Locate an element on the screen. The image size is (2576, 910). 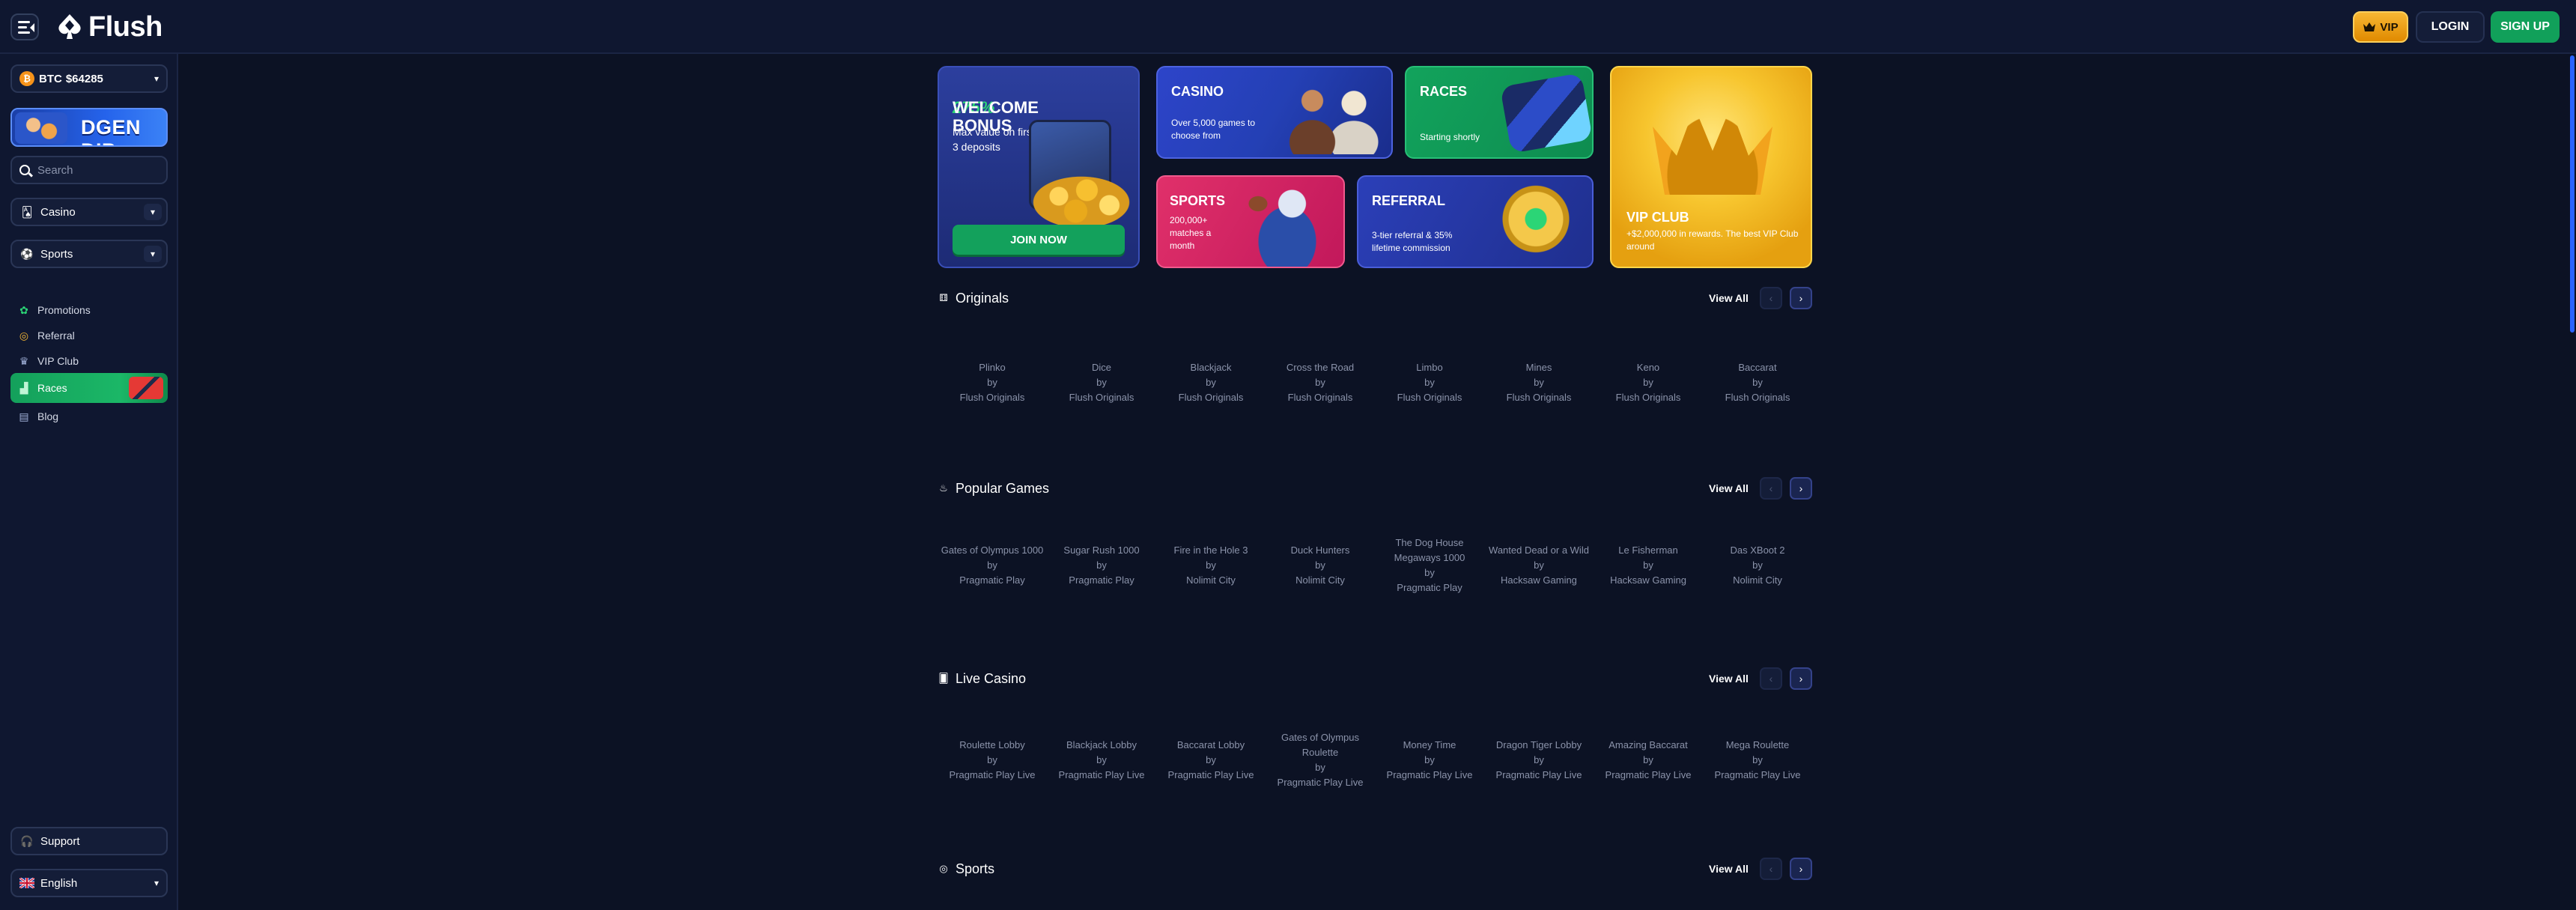
game-card: Sugar Rush 1000 by Pragmatic Play is located at coordinates (1101, 565).